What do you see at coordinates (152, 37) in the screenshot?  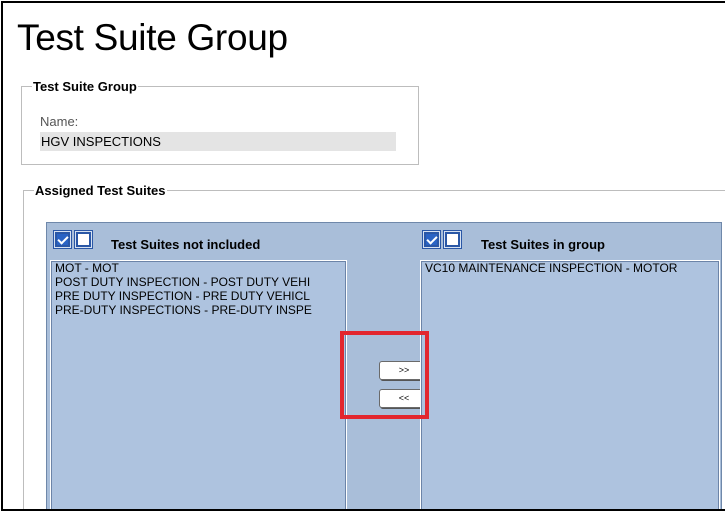 I see `page-title: Test Suite Group` at bounding box center [152, 37].